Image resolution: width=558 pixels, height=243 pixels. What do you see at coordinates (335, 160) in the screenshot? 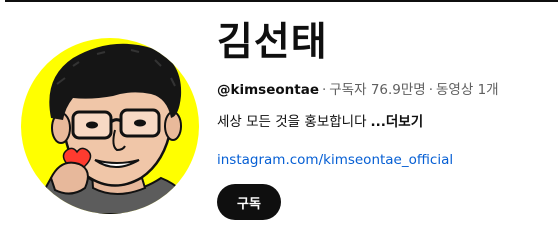
I see `channel-link: instagram.com/kimseontae_official` at bounding box center [335, 160].